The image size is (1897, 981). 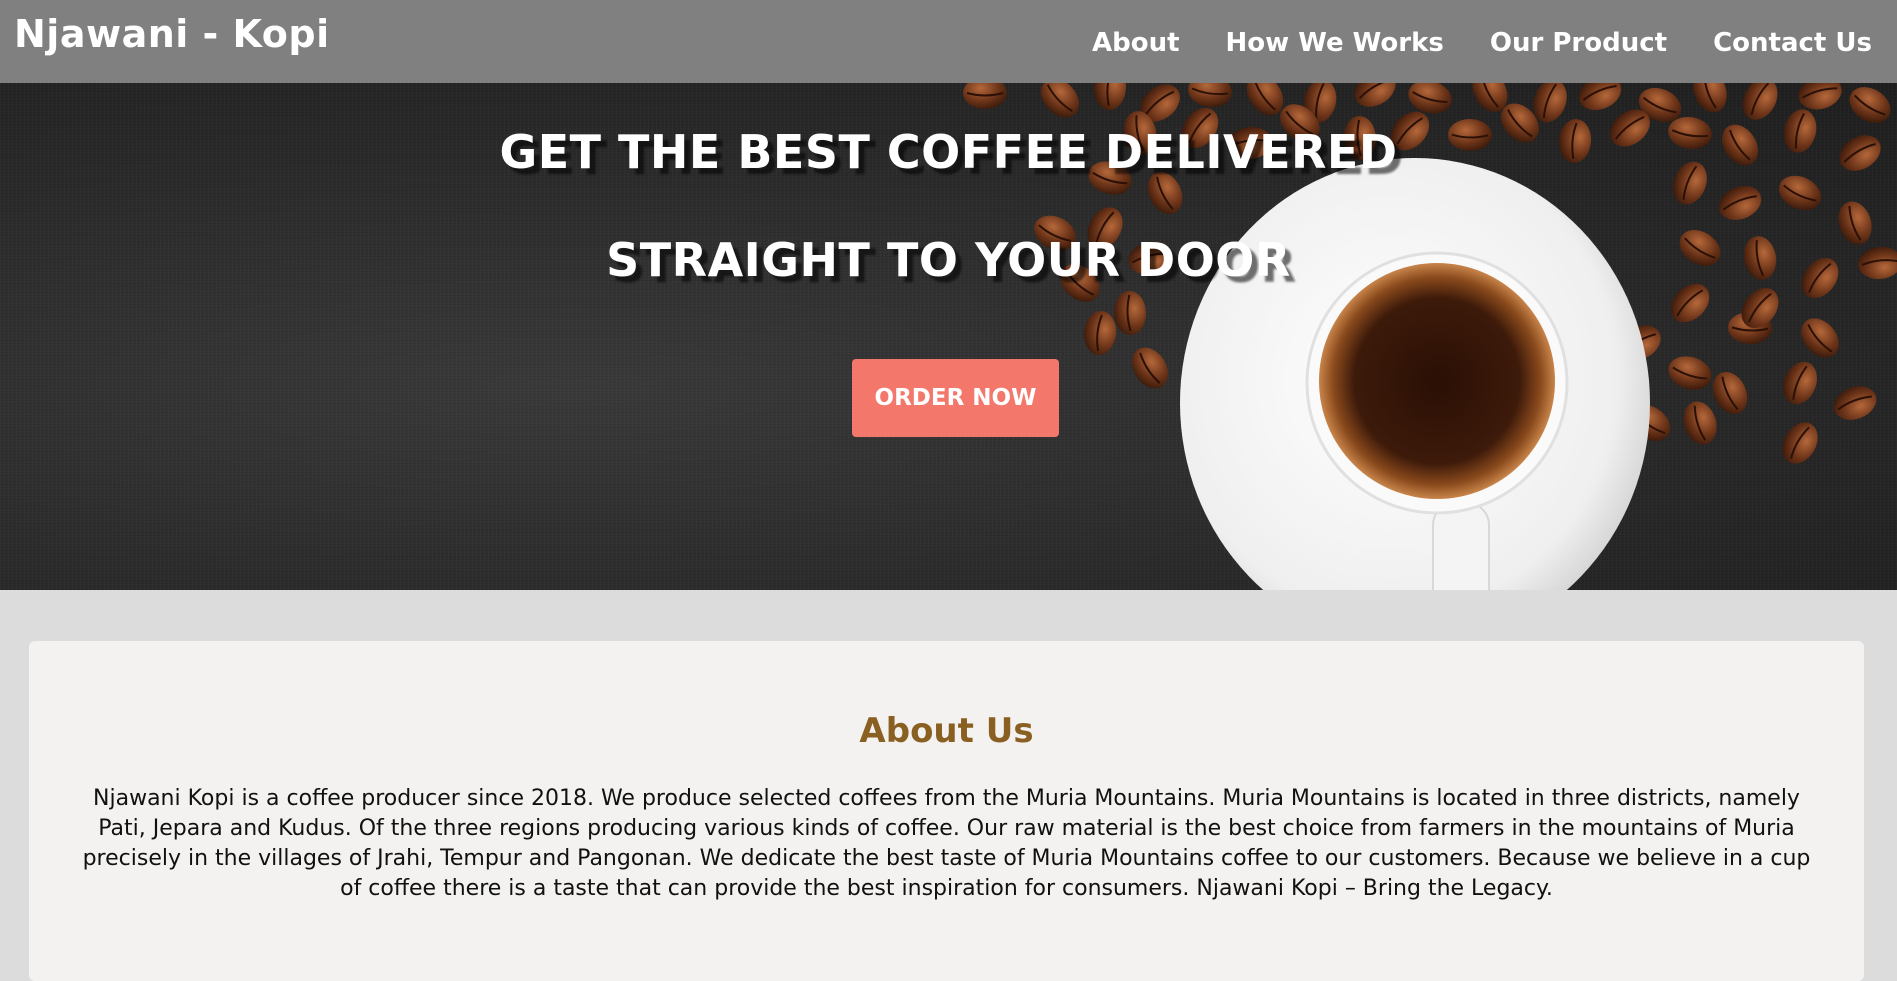 I want to click on brand-logo: Njawani - Kopi, so click(x=172, y=34).